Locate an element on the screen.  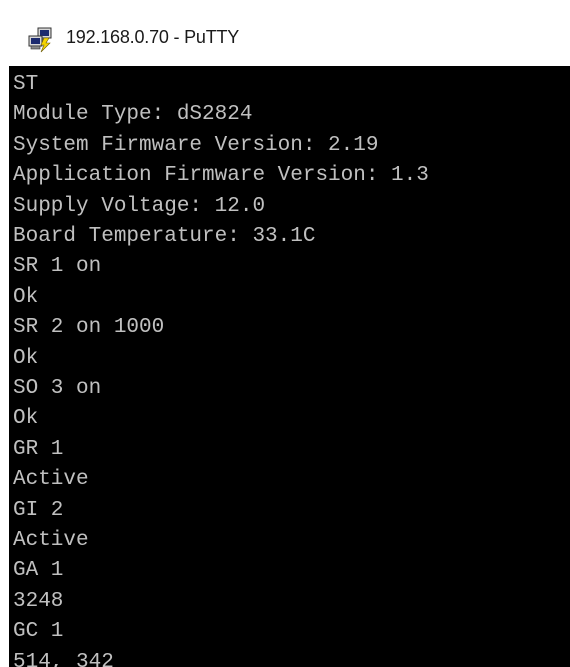
terminal-line: GC 1 is located at coordinates (38, 632).